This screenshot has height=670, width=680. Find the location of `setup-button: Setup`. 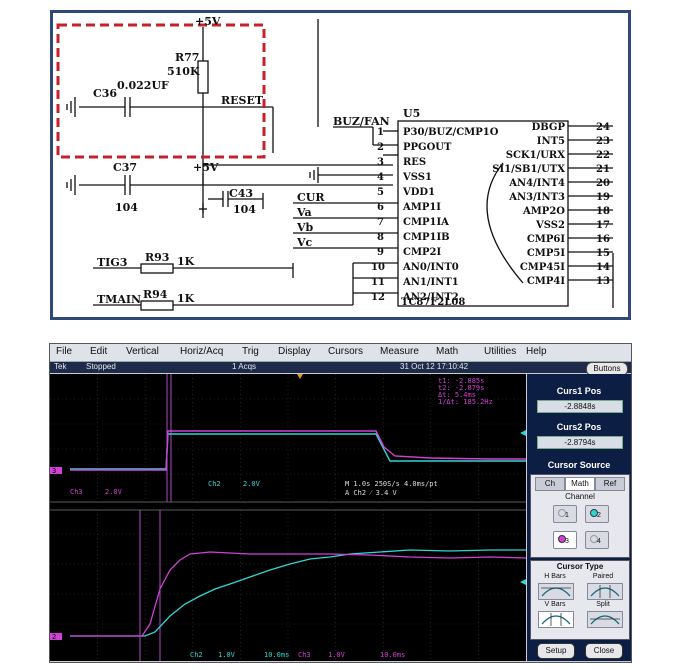

setup-button: Setup is located at coordinates (556, 651).